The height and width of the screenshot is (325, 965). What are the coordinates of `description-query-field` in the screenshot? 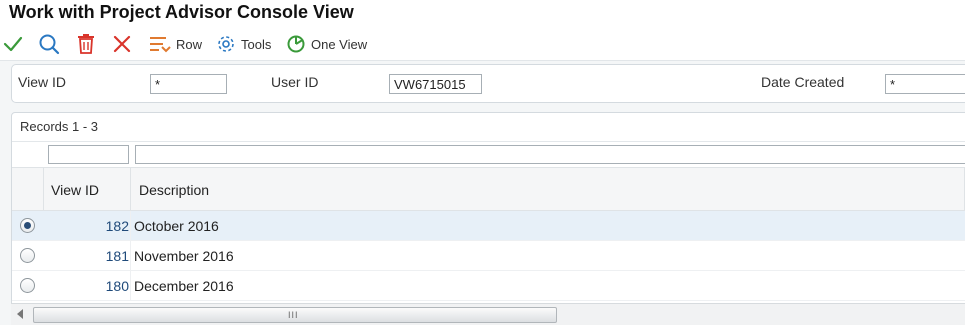 It's located at (550, 154).